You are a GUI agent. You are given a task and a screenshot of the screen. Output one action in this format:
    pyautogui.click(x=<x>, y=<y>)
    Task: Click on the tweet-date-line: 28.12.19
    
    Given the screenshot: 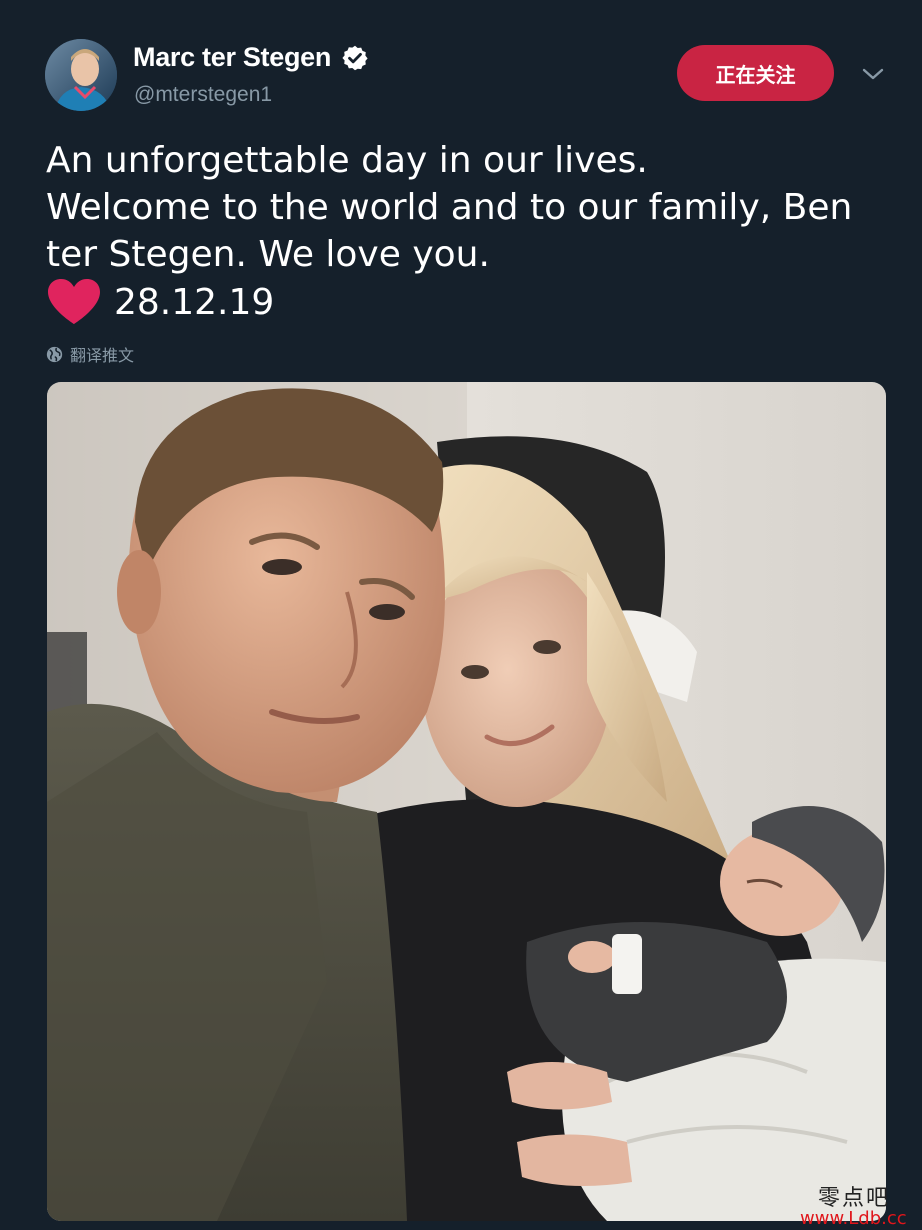 What is the action you would take?
    pyautogui.click(x=160, y=302)
    